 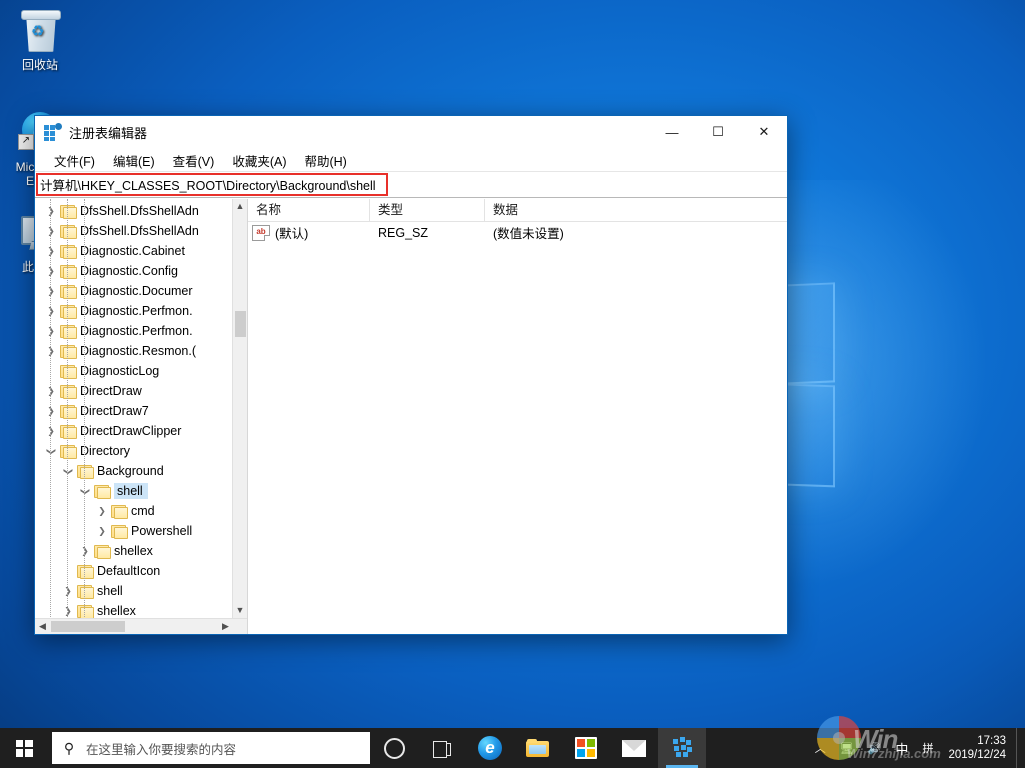 What do you see at coordinates (239, 408) in the screenshot?
I see `tree-vertical-scrollbar: ▲ ▼` at bounding box center [239, 408].